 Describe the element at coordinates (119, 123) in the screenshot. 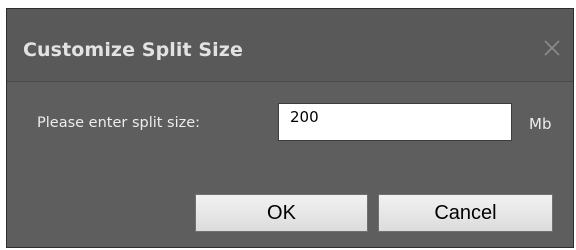

I see `split-size-label: Please enter split size:` at that location.